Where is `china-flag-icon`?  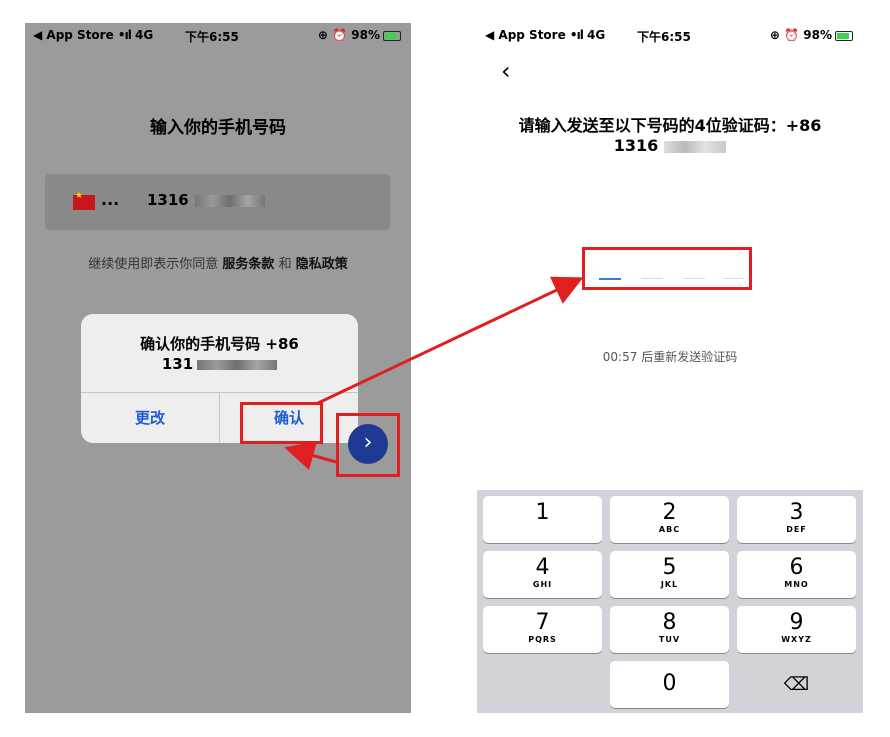
china-flag-icon is located at coordinates (84, 200).